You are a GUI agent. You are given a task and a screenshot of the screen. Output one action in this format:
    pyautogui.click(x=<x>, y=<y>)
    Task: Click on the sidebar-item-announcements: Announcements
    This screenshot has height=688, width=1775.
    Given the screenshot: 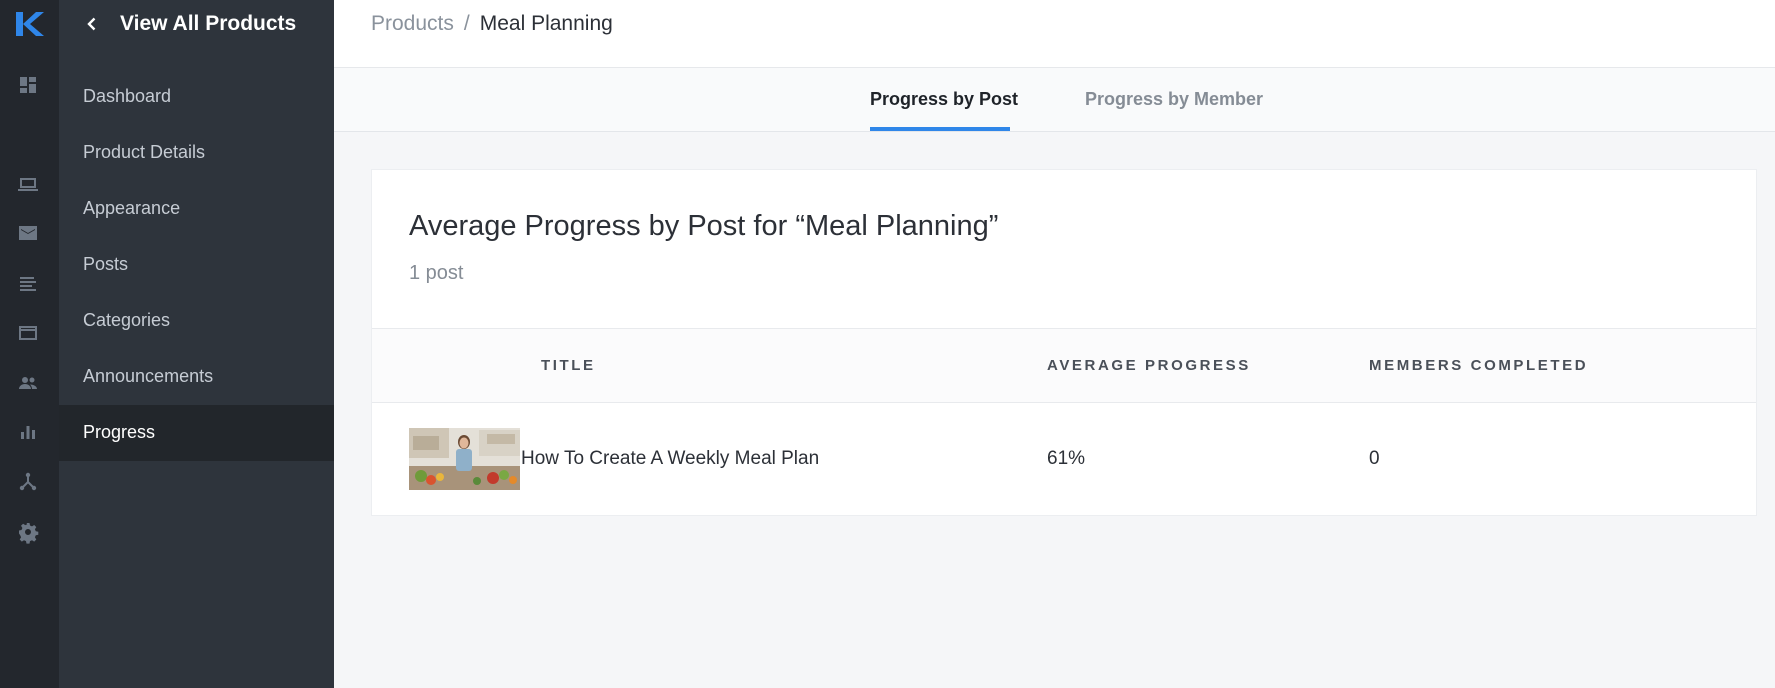 What is the action you would take?
    pyautogui.click(x=196, y=377)
    